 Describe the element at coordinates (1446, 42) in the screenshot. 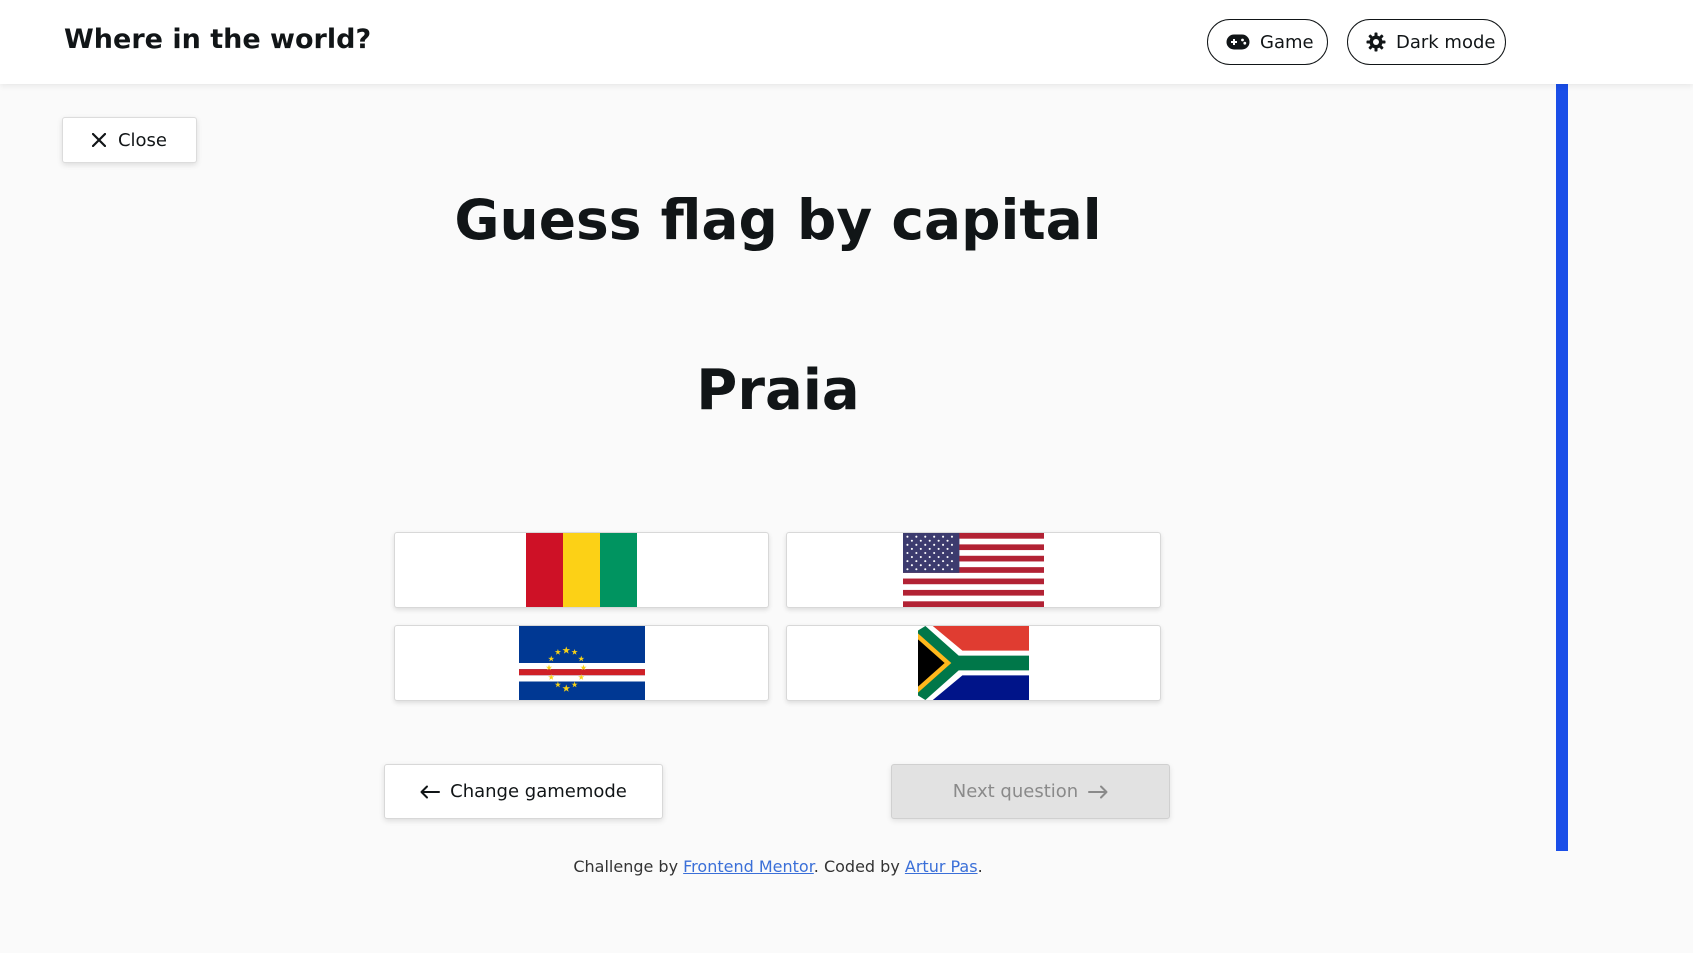

I see `dark-mode-label: Dark mode` at that location.